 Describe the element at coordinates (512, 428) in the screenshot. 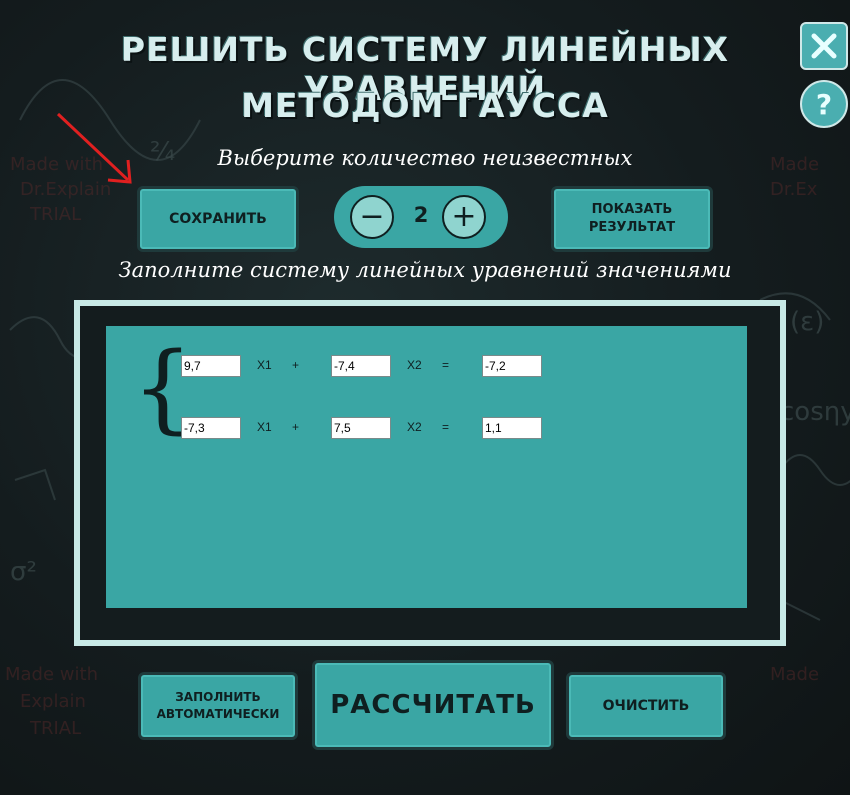

I see `rhs-b2-input: 1,1` at that location.